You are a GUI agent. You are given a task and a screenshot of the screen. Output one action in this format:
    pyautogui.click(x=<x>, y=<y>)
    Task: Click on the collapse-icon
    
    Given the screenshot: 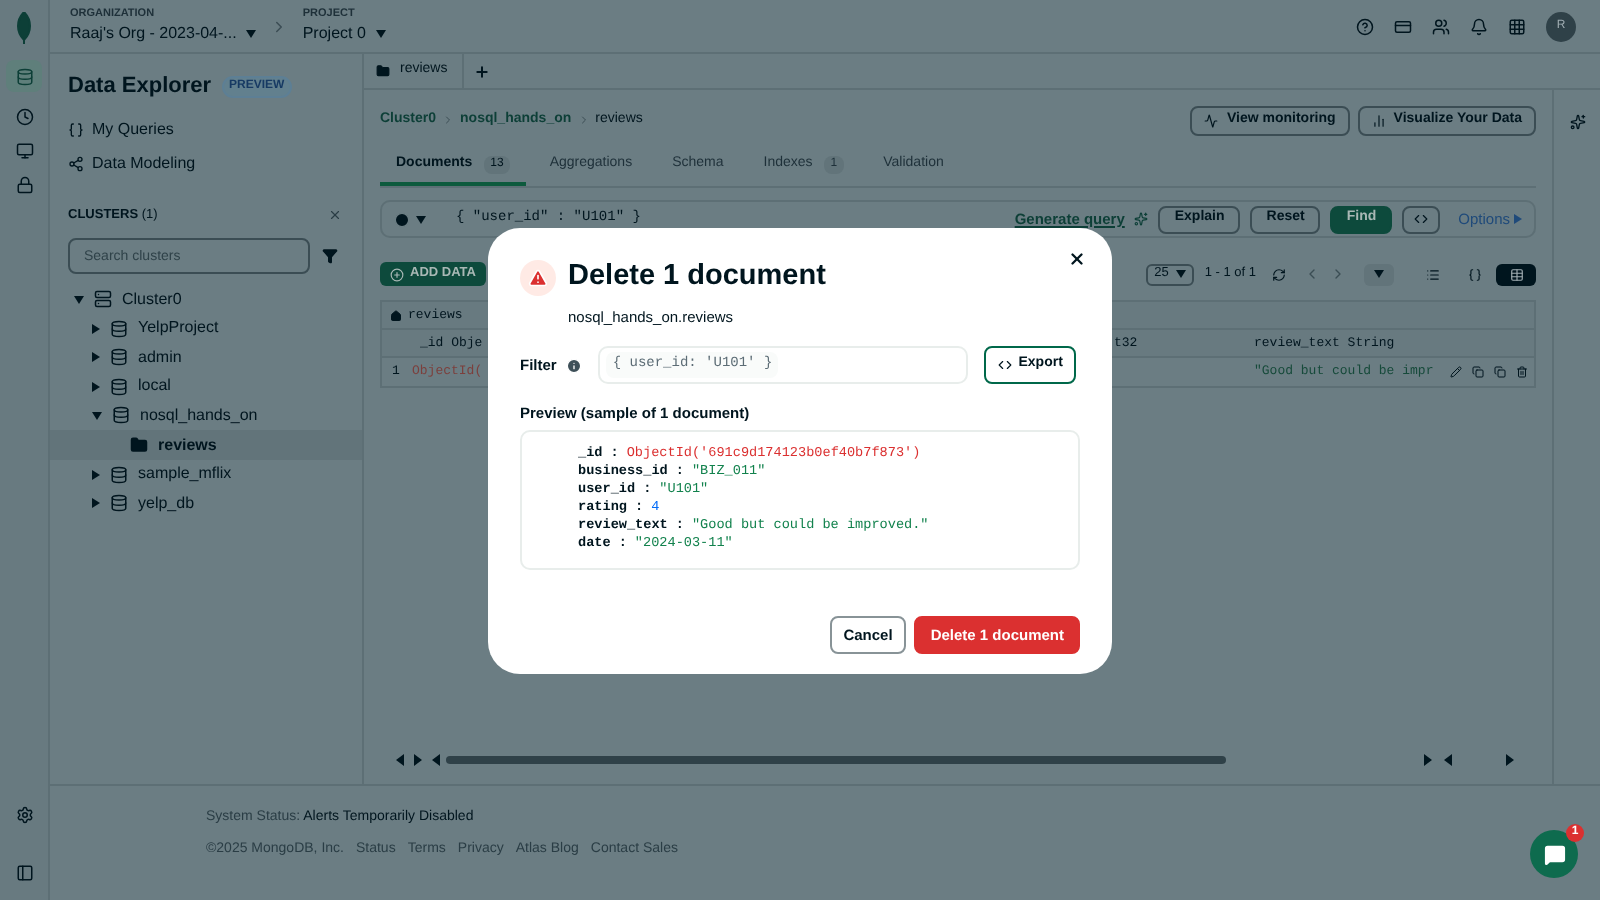 What is the action you would take?
    pyautogui.click(x=335, y=214)
    